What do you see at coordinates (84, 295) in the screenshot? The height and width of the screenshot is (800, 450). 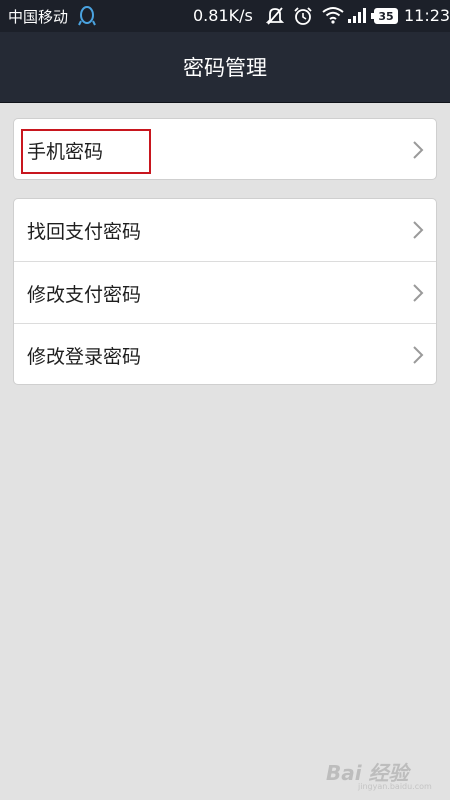 I see `list-item-label: 修改支付密码` at bounding box center [84, 295].